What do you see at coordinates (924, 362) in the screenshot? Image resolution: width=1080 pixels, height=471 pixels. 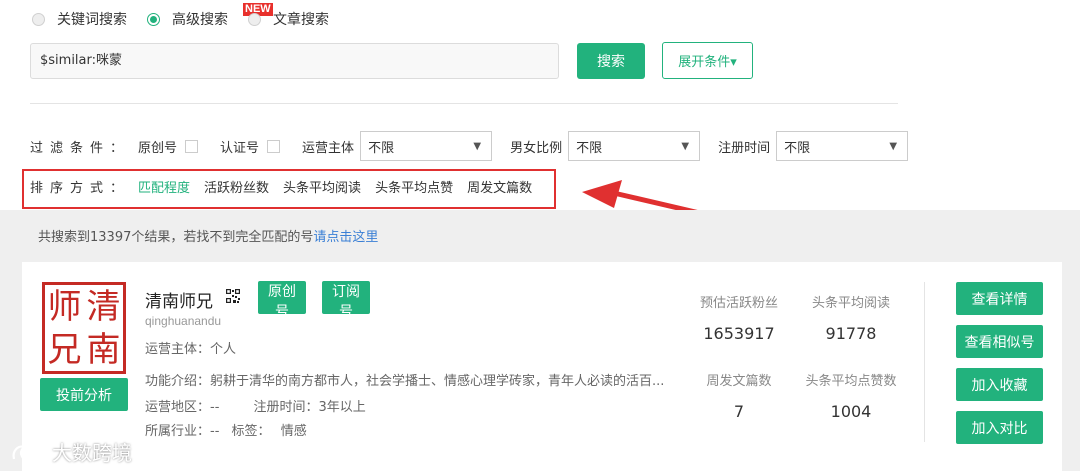 I see `divider-vertical` at bounding box center [924, 362].